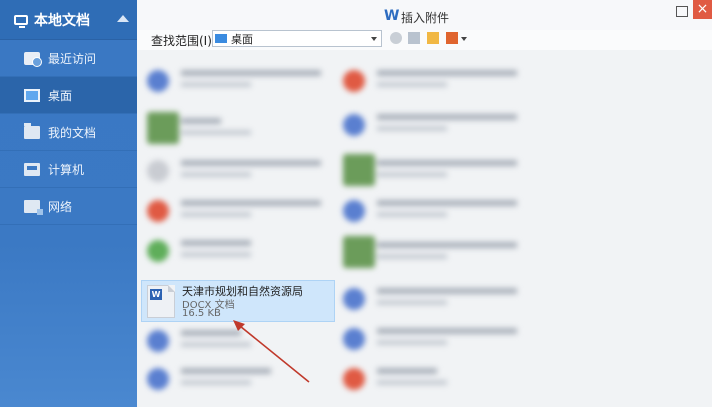 This screenshot has width=712, height=407. I want to click on scope-label: 查找范围(I):, so click(183, 41).